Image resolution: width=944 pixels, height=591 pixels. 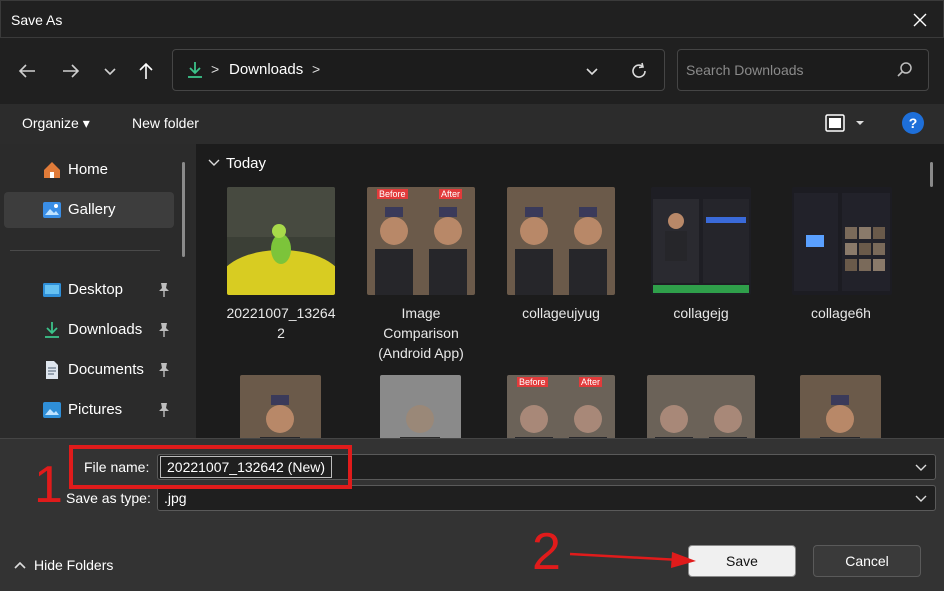 I want to click on forward-arrow-icon, so click(x=71, y=71).